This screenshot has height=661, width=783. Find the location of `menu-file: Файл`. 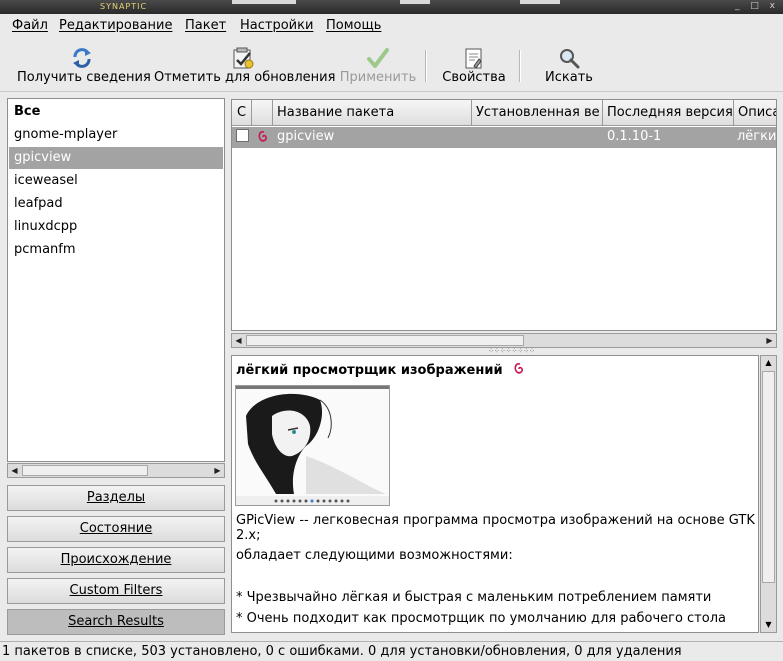

menu-file: Файл is located at coordinates (30, 25).